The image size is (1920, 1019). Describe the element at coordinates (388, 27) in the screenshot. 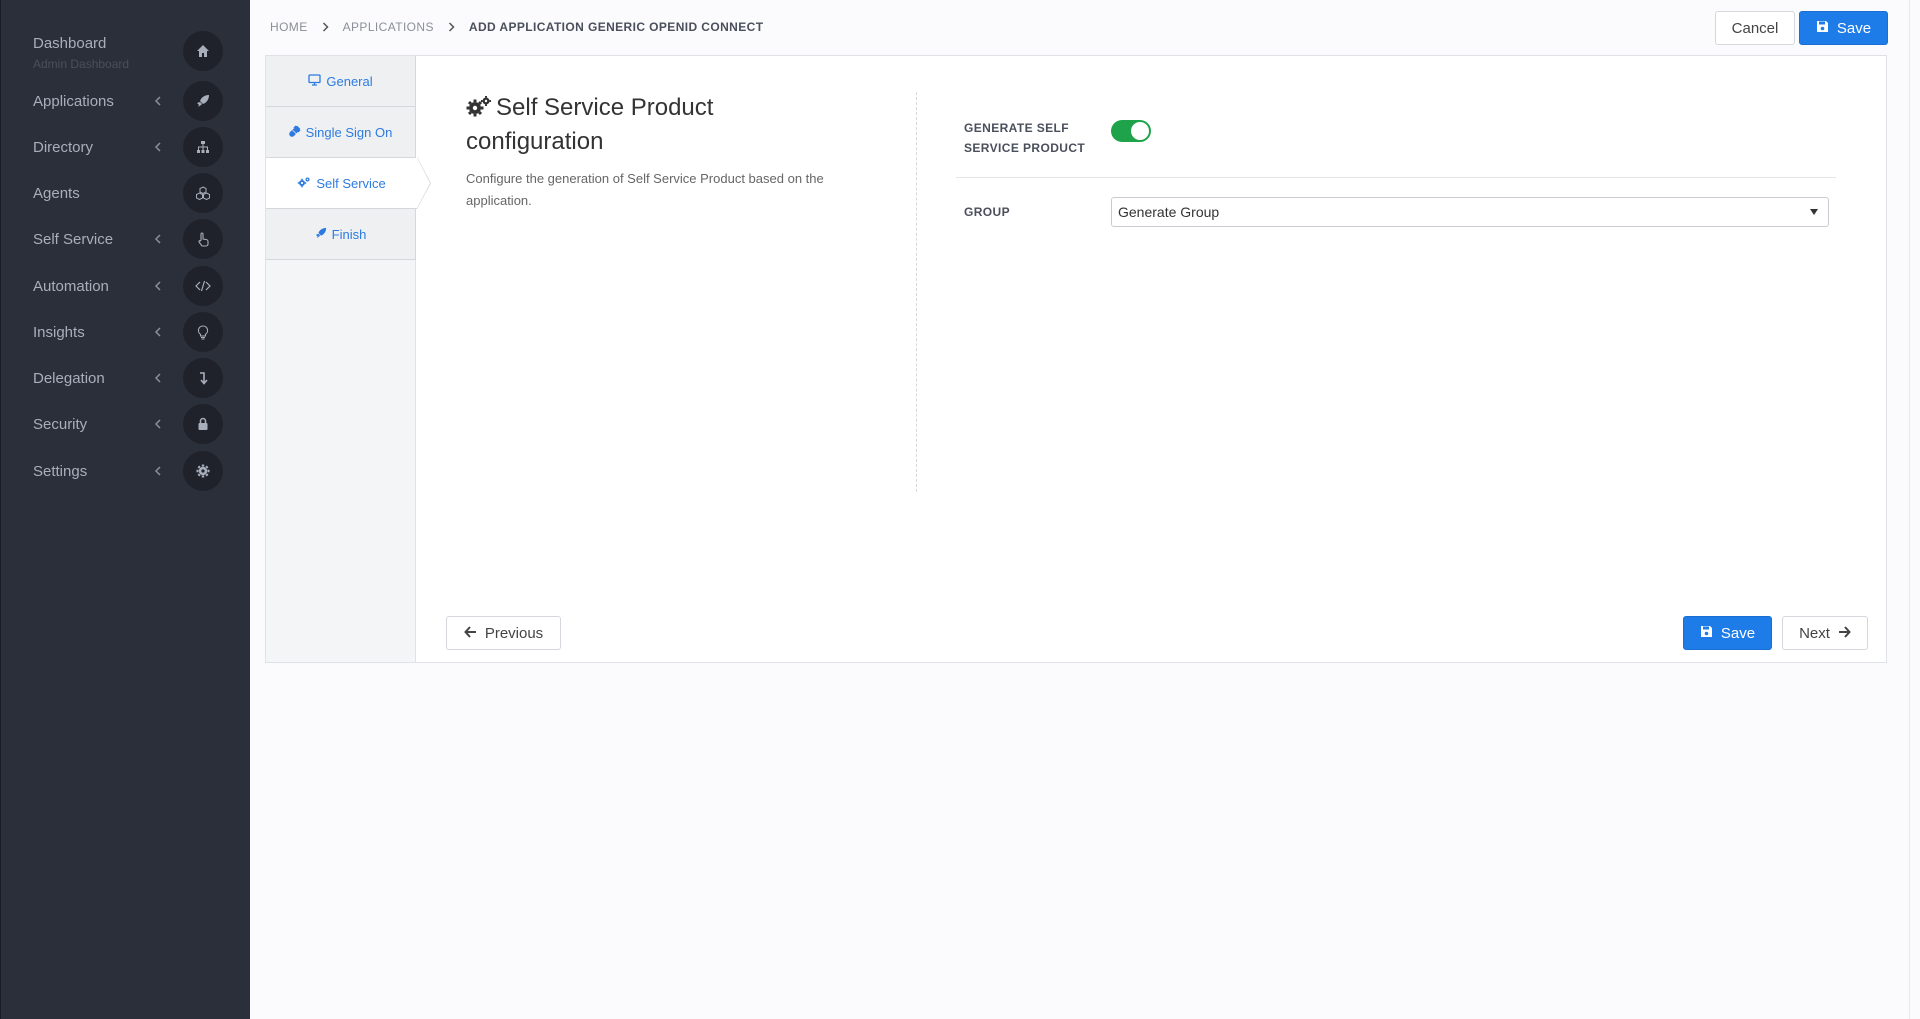

I see `breadcrumb-applications: APPLICATIONS` at that location.